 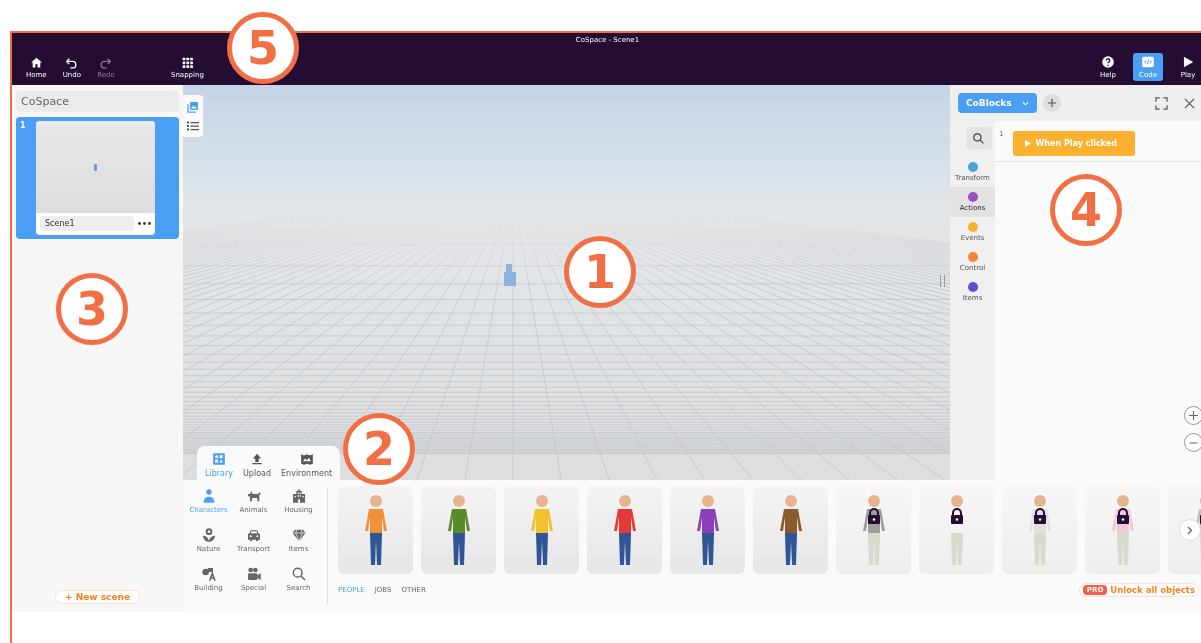 What do you see at coordinates (1190, 530) in the screenshot?
I see `chevron-right-icon` at bounding box center [1190, 530].